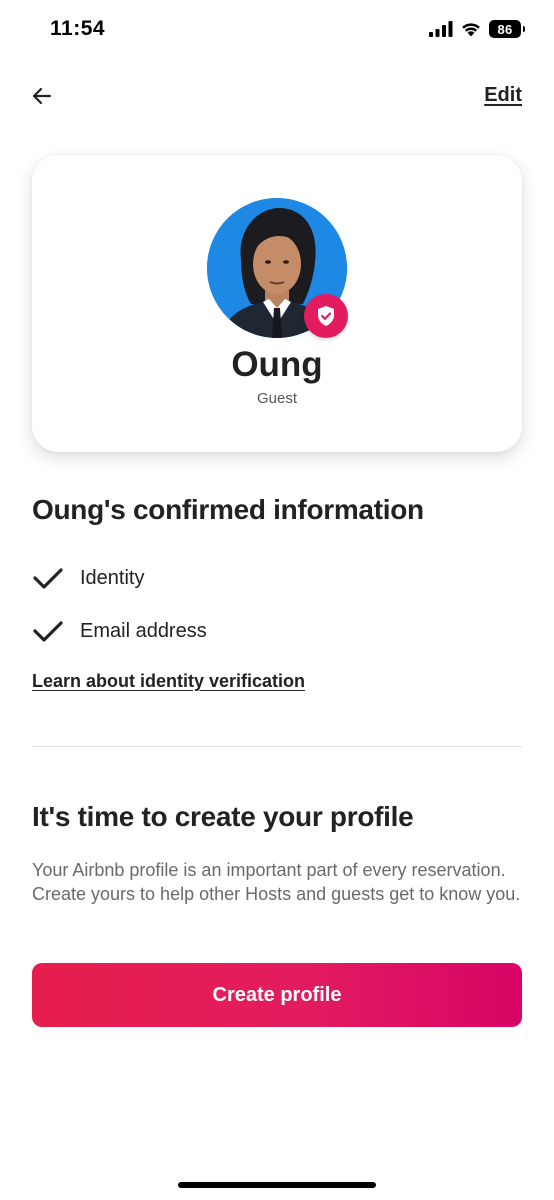 The width and height of the screenshot is (554, 1200). I want to click on arrow-left-icon, so click(42, 96).